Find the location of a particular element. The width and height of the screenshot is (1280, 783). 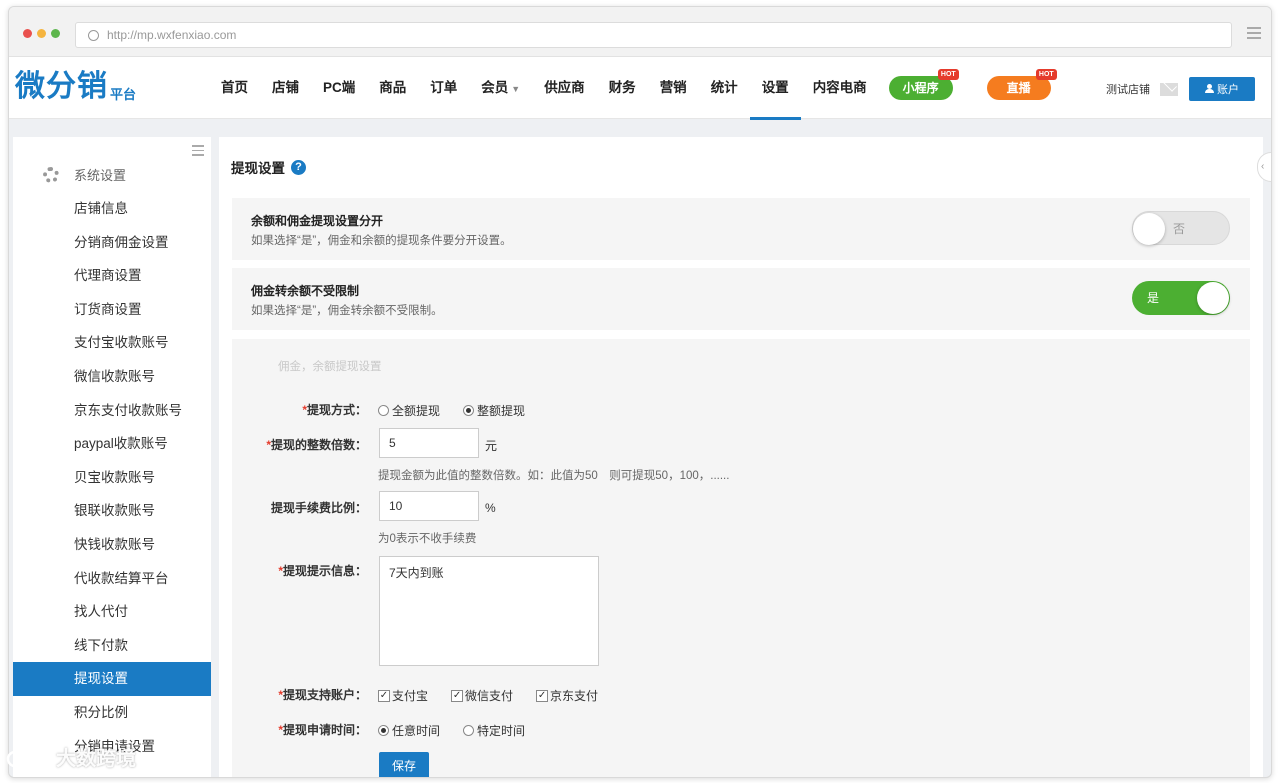

browser-menu-icon is located at coordinates (1254, 34).